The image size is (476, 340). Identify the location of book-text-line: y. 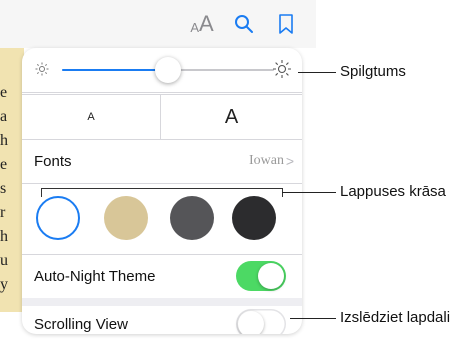
(4, 284).